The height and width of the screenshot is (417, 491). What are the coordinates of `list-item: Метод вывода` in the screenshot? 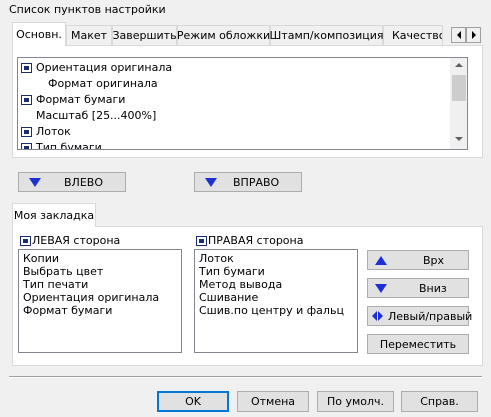 It's located at (240, 284).